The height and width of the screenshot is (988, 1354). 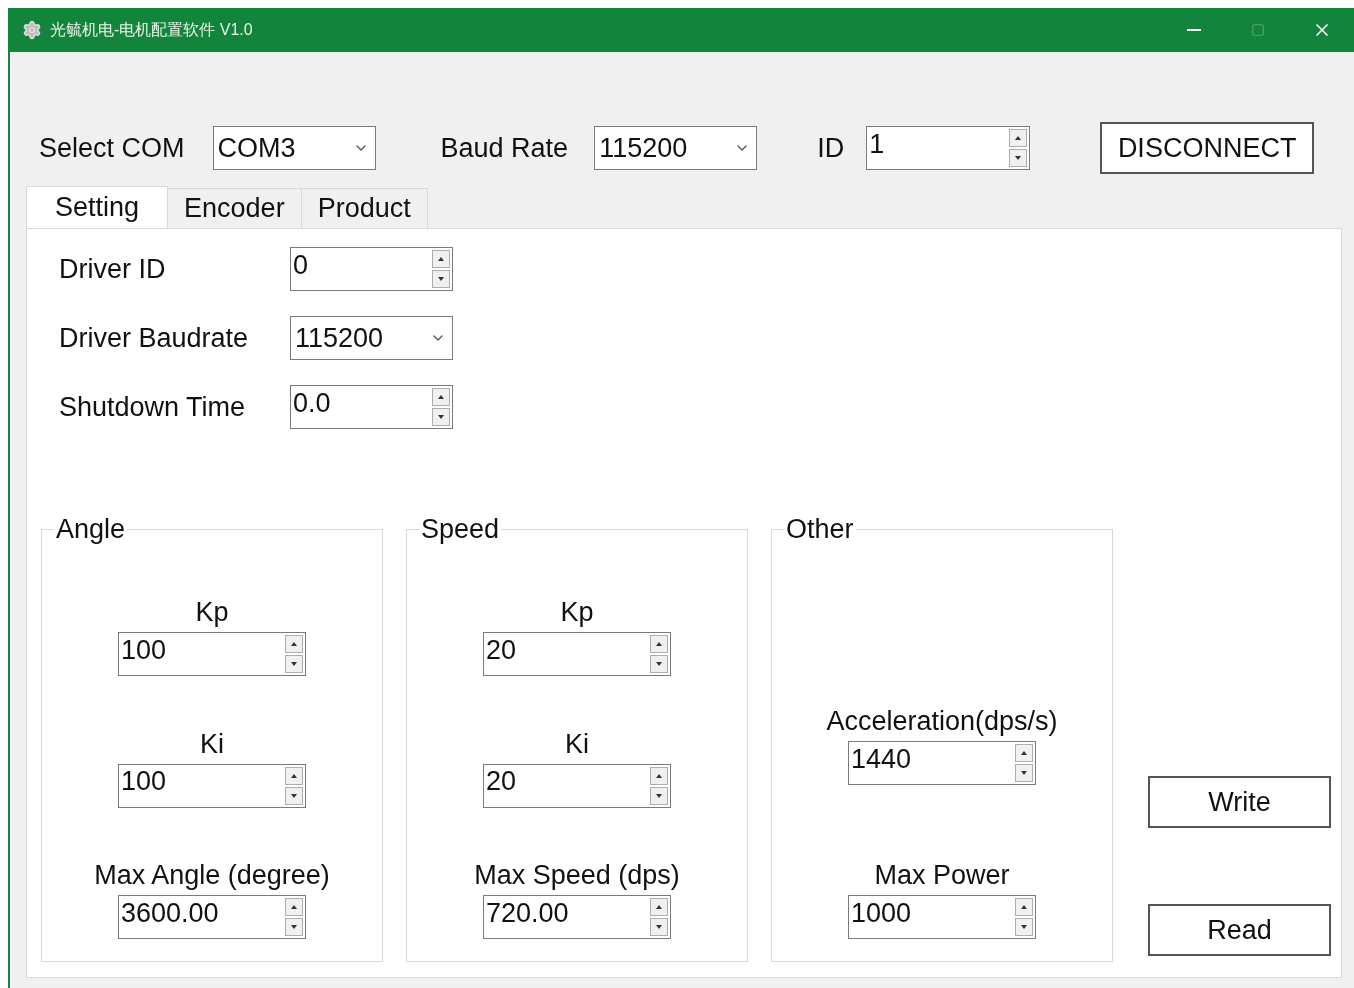 I want to click on maximize-icon, so click(x=1258, y=30).